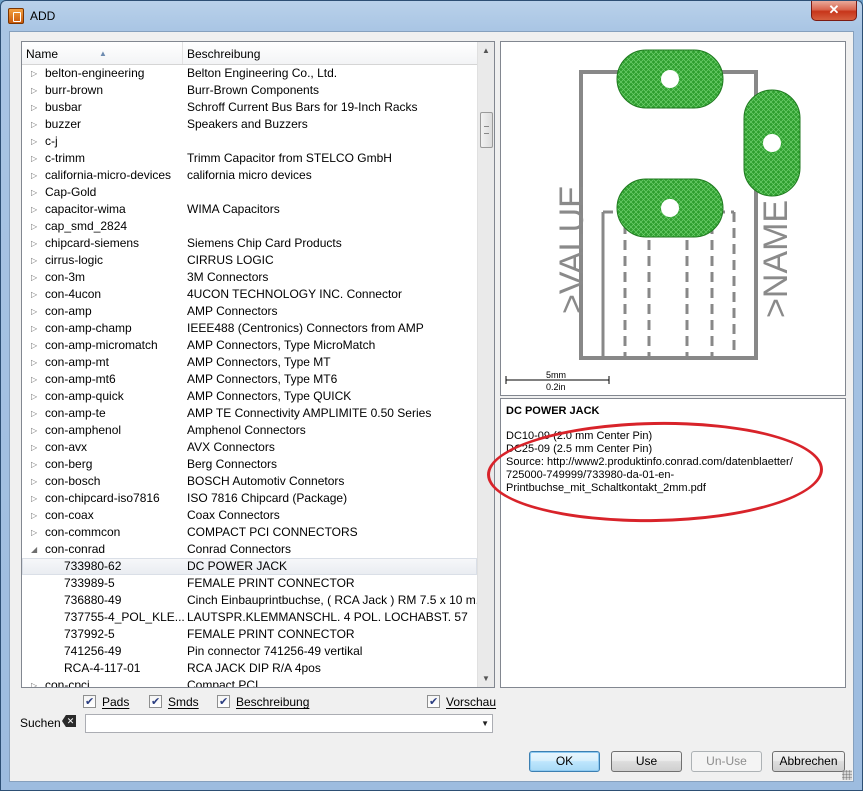  What do you see at coordinates (249, 583) in the screenshot?
I see `list-item: 733989-5 FEMALE PRINT CONNECTOR` at bounding box center [249, 583].